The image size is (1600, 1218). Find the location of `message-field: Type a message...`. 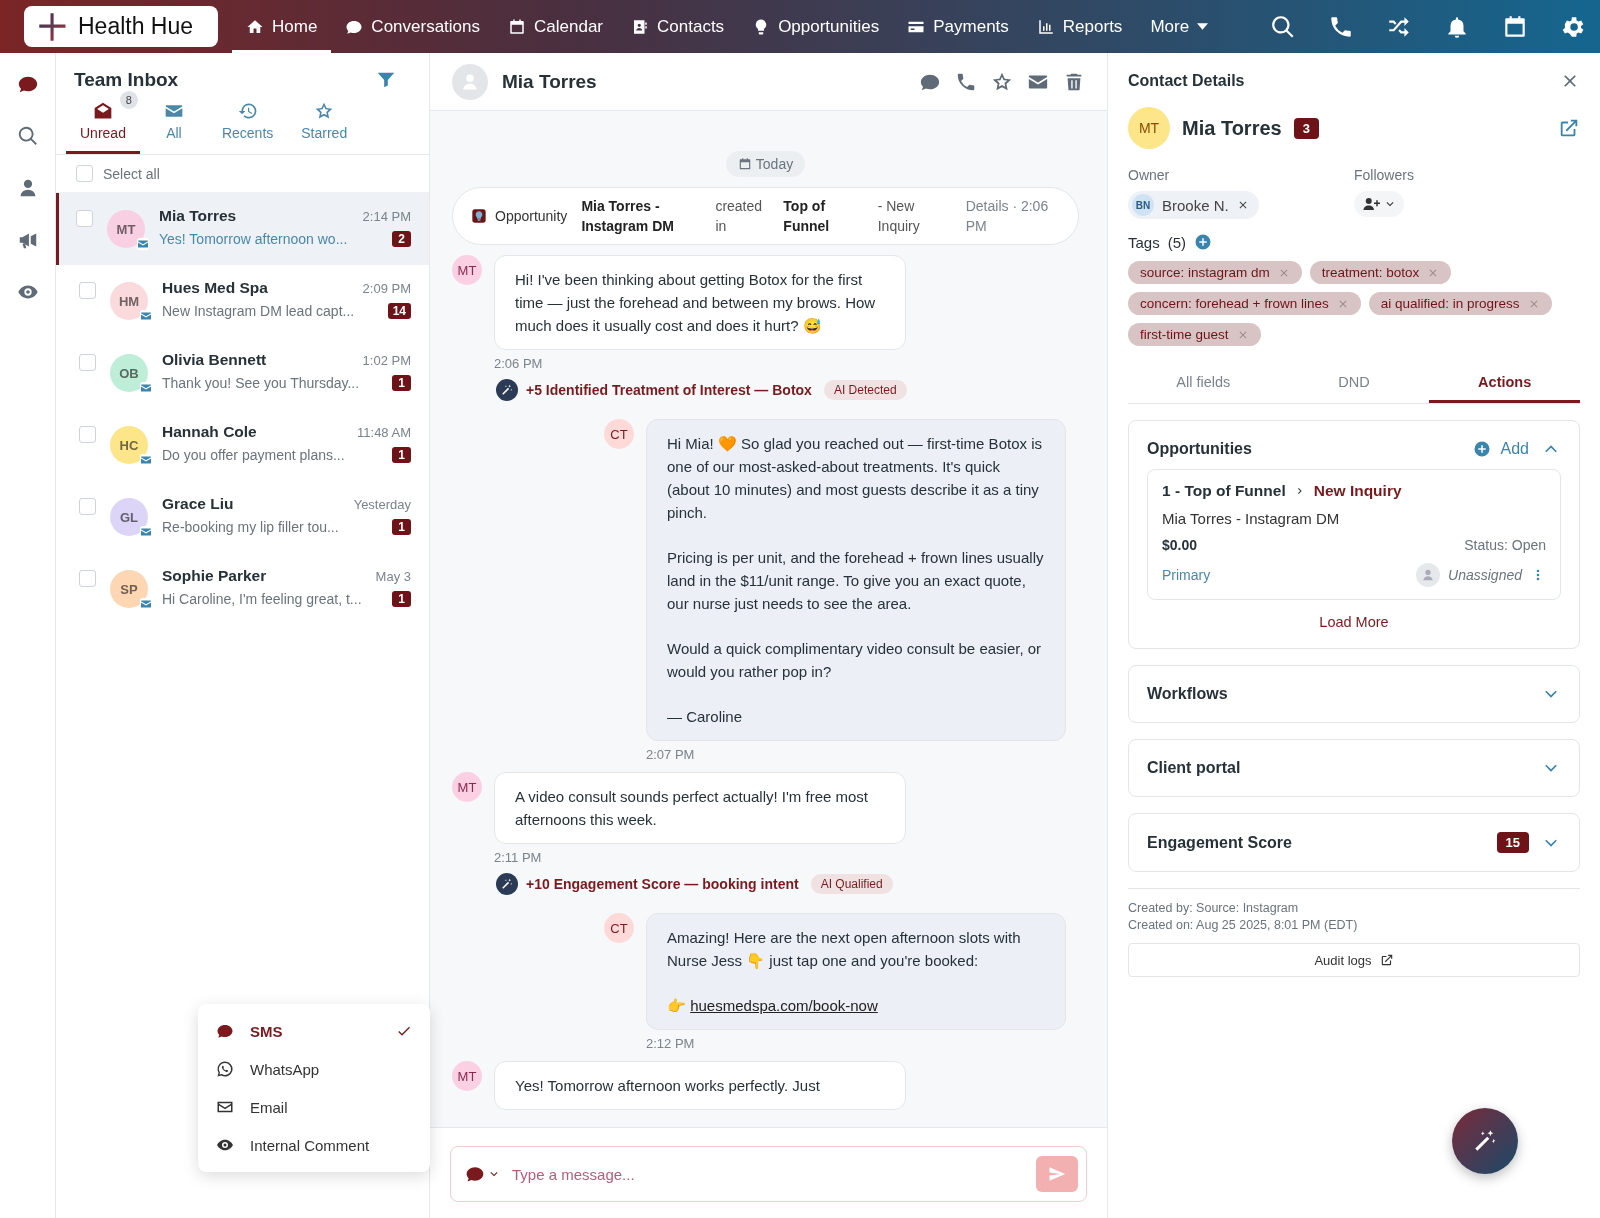

message-field: Type a message... is located at coordinates (768, 1174).